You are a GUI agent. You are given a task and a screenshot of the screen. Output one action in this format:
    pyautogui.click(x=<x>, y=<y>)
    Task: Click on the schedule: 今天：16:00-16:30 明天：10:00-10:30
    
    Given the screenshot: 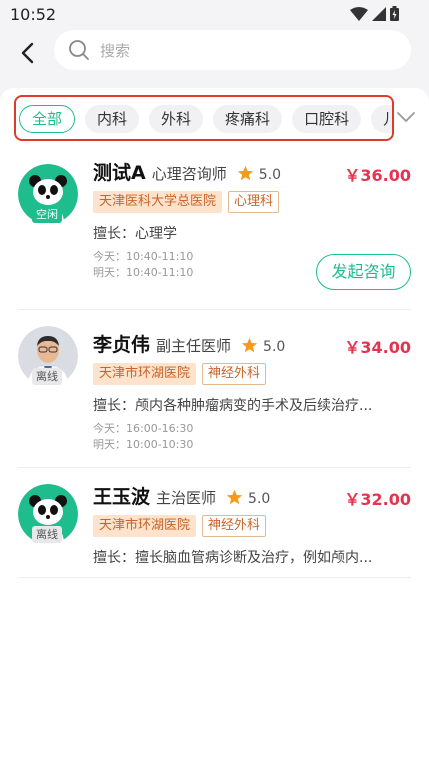 What is the action you would take?
    pyautogui.click(x=252, y=437)
    